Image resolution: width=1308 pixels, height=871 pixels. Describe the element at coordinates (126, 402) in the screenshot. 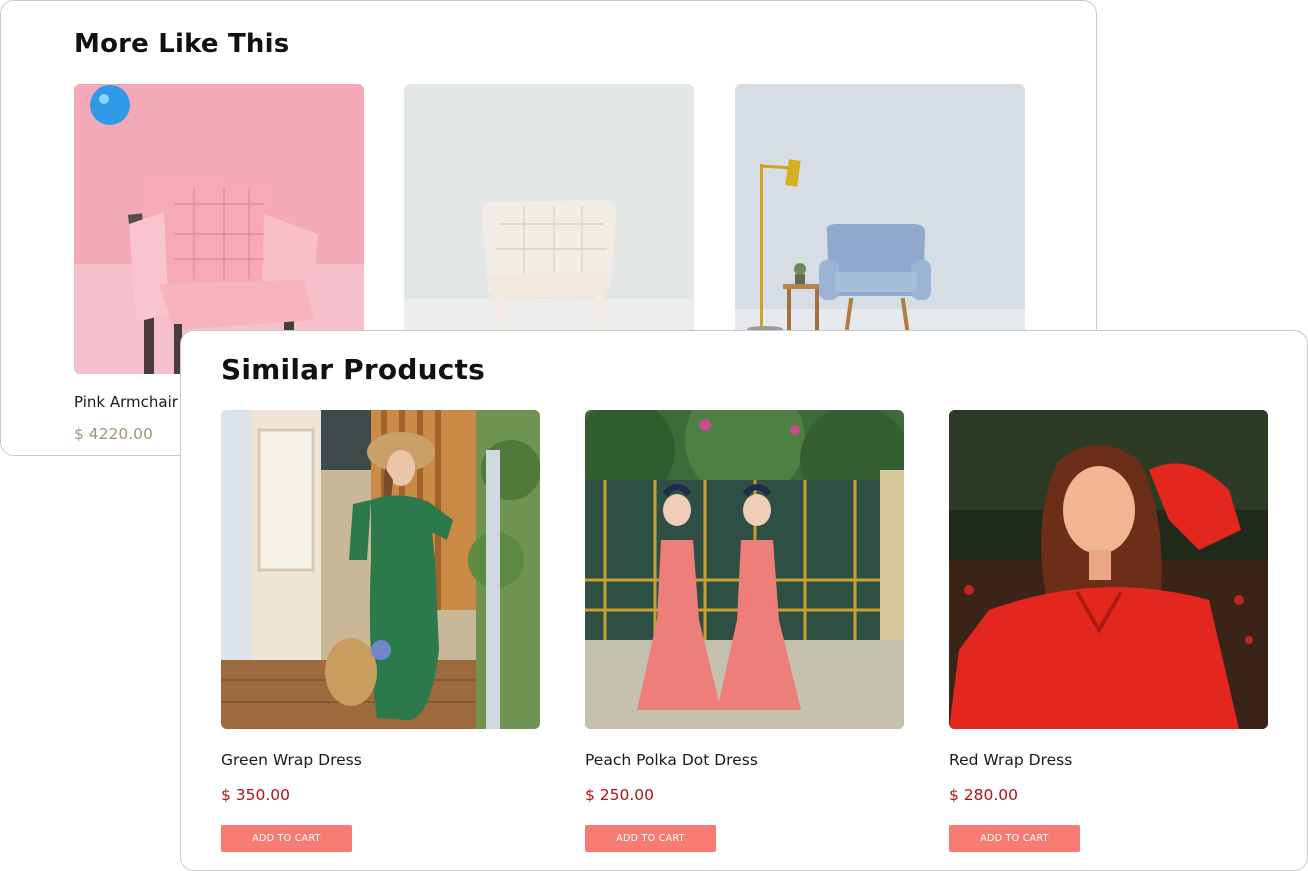

I see `product-name: Pink Armchair` at that location.